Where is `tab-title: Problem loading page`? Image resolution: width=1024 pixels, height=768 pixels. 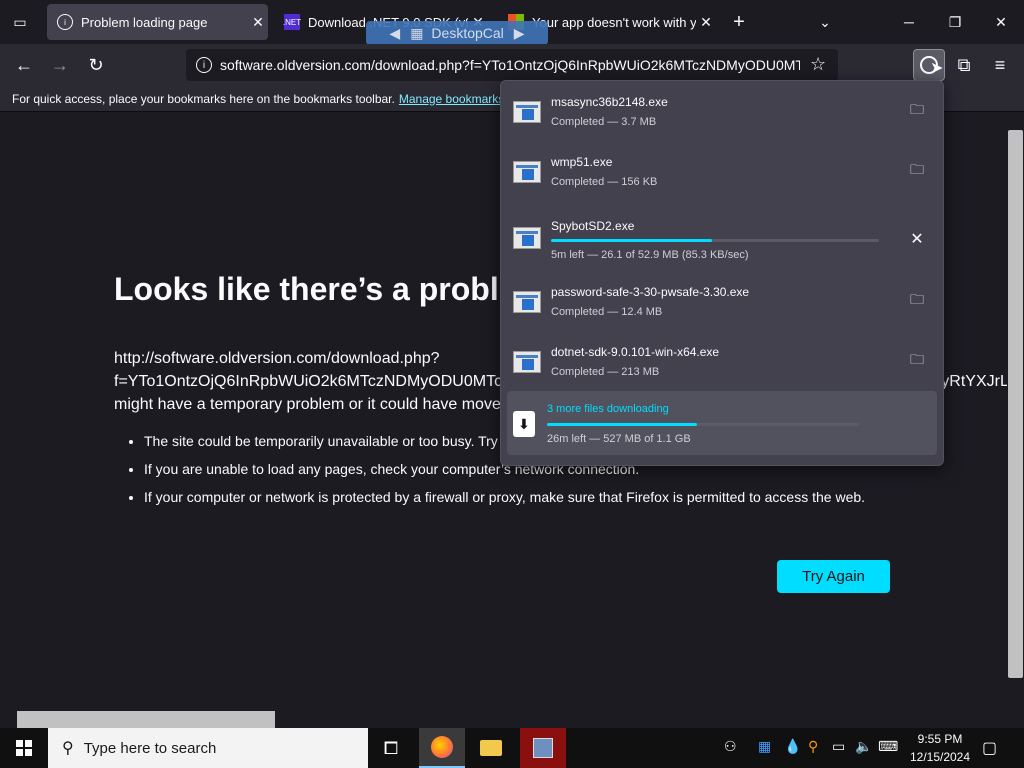 tab-title: Problem loading page is located at coordinates (144, 22).